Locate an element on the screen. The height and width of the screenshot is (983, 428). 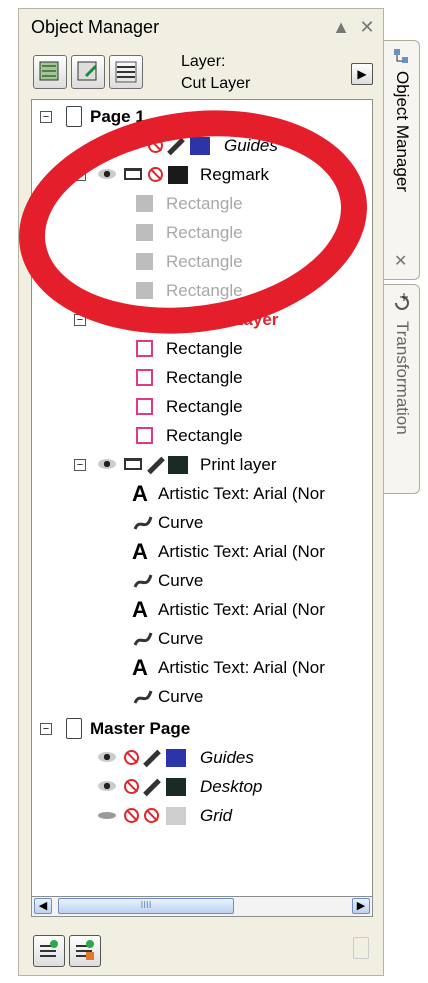
new-layer-icon is located at coordinates (49, 948).